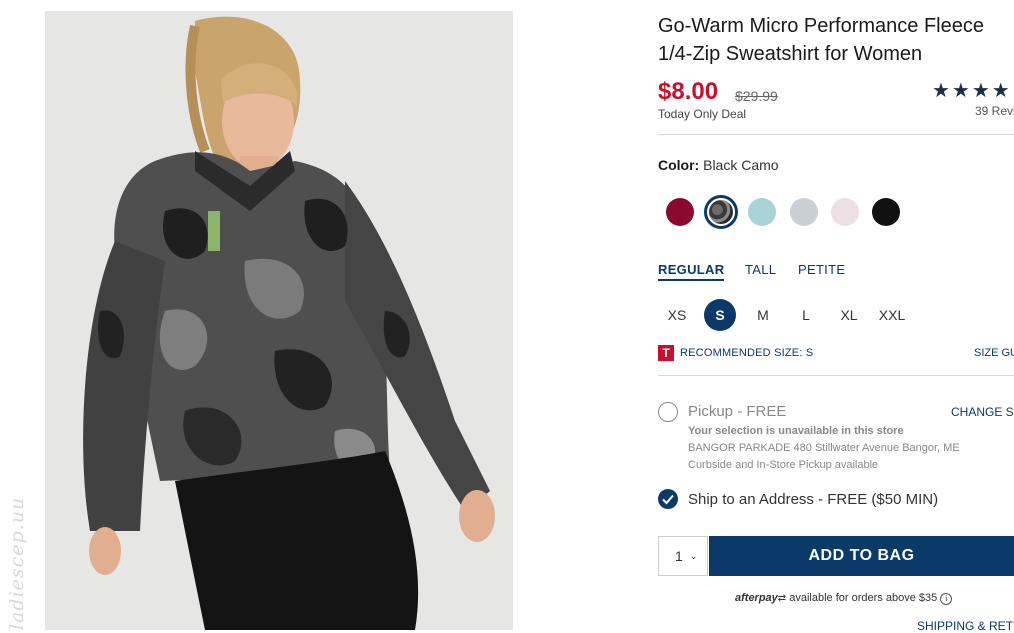 The image size is (1014, 633). What do you see at coordinates (782, 598) in the screenshot?
I see `afterpay-arrows-icon: ⇄` at bounding box center [782, 598].